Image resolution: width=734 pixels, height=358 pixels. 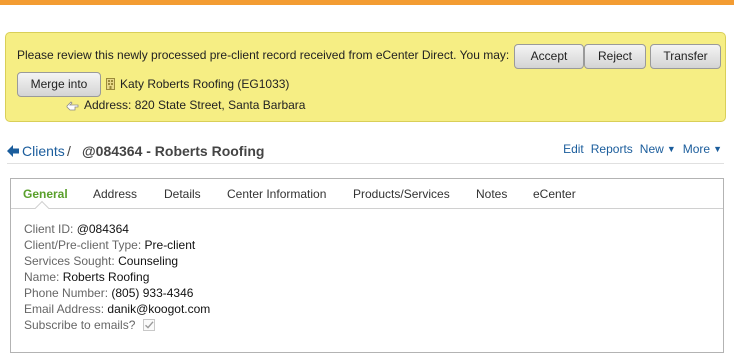 I want to click on arrow-left-icon, so click(x=13, y=151).